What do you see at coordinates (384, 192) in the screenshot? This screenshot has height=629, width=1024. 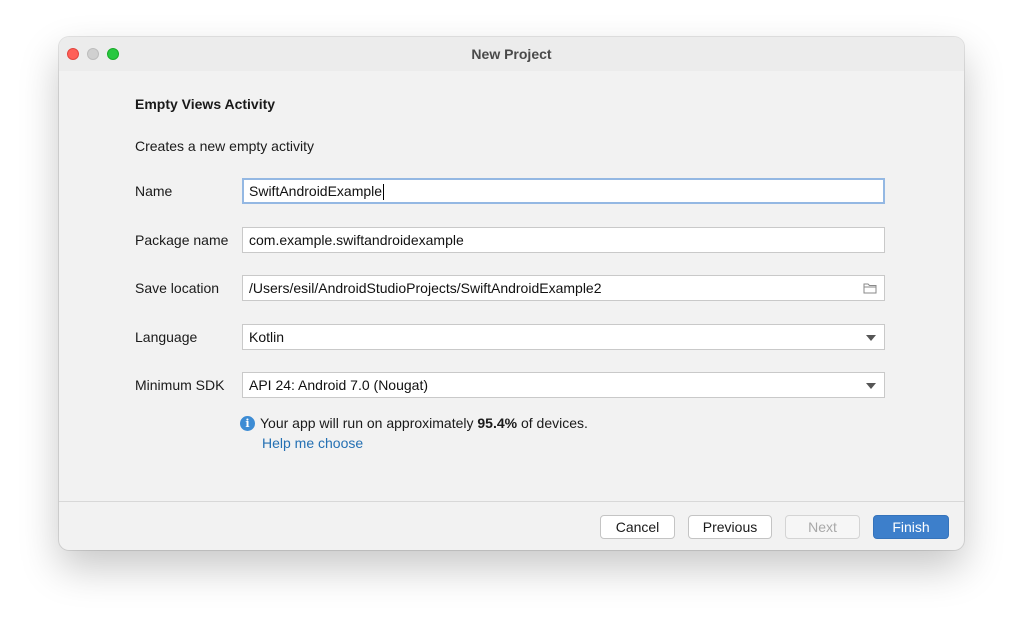 I see `text-caret` at bounding box center [384, 192].